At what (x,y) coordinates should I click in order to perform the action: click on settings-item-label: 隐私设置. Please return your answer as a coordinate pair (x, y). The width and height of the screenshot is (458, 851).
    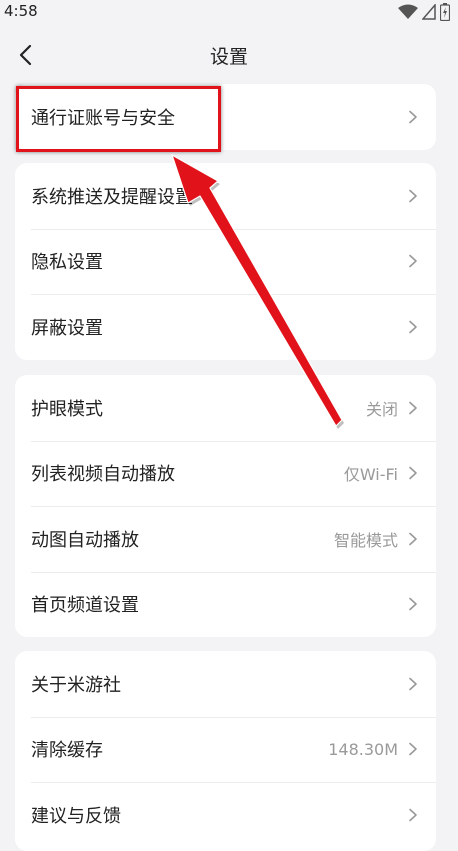
    Looking at the image, I should click on (67, 263).